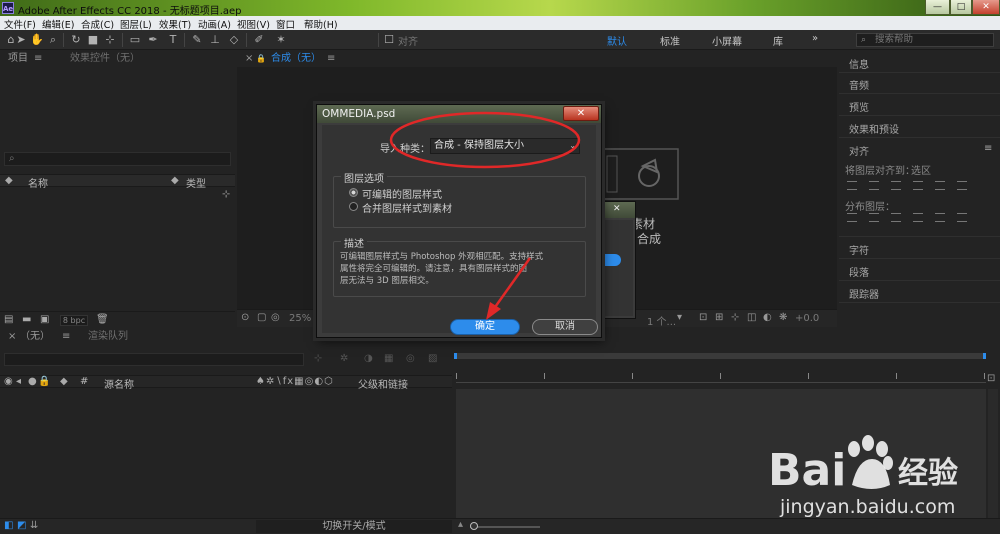 The height and width of the screenshot is (534, 1000). I want to click on highlight-ellipse, so click(485, 140).